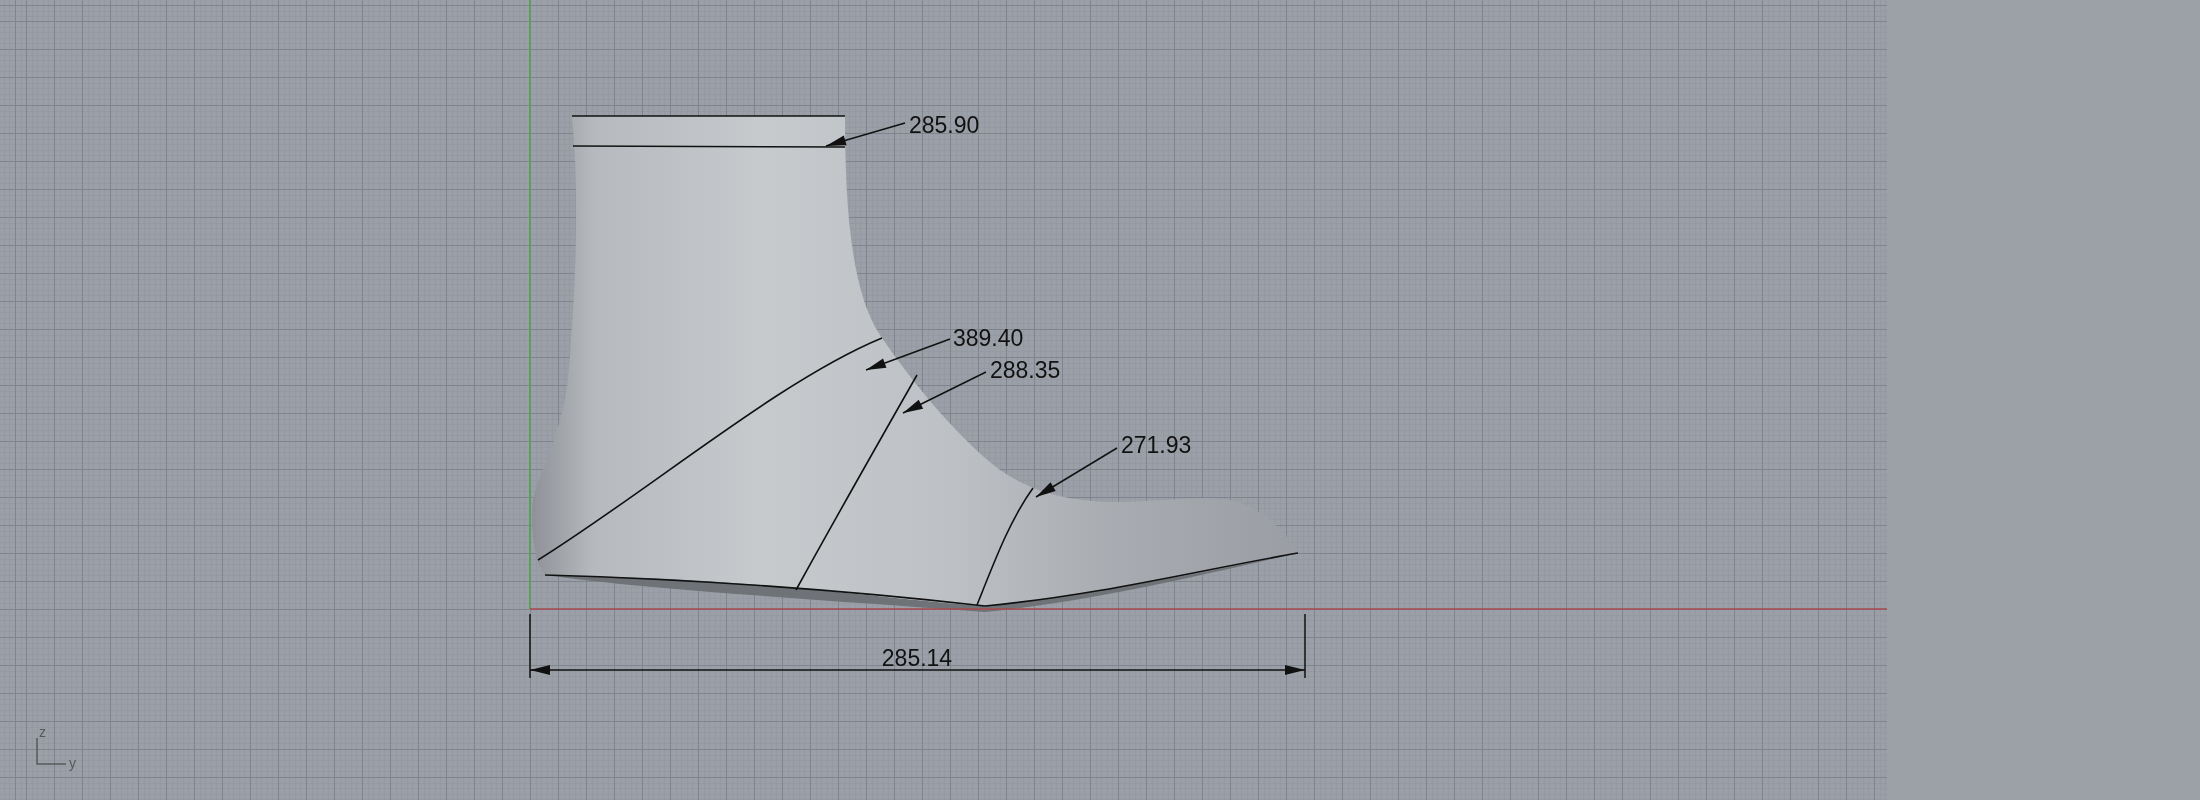 This screenshot has height=800, width=2200. I want to click on axis-icon, so click(51, 751).